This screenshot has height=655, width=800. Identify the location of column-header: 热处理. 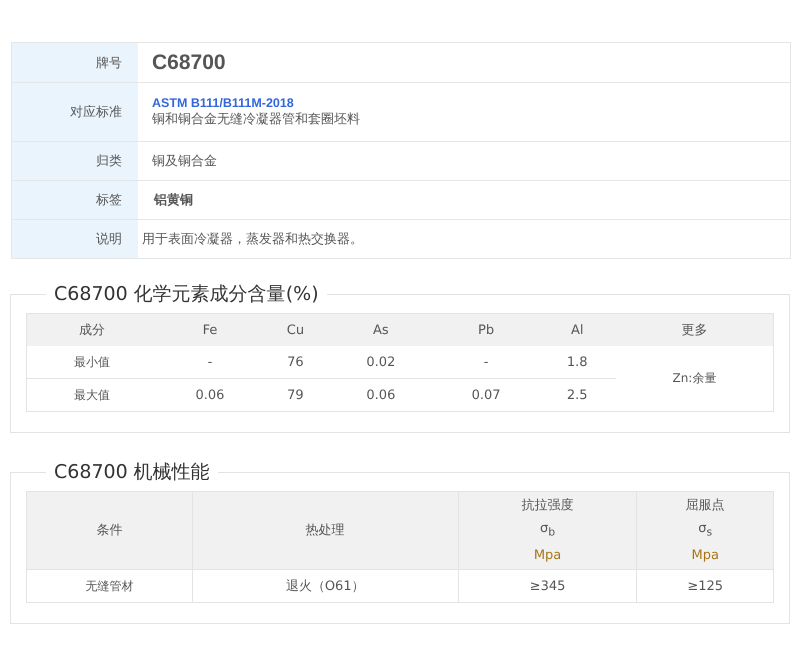
(325, 531).